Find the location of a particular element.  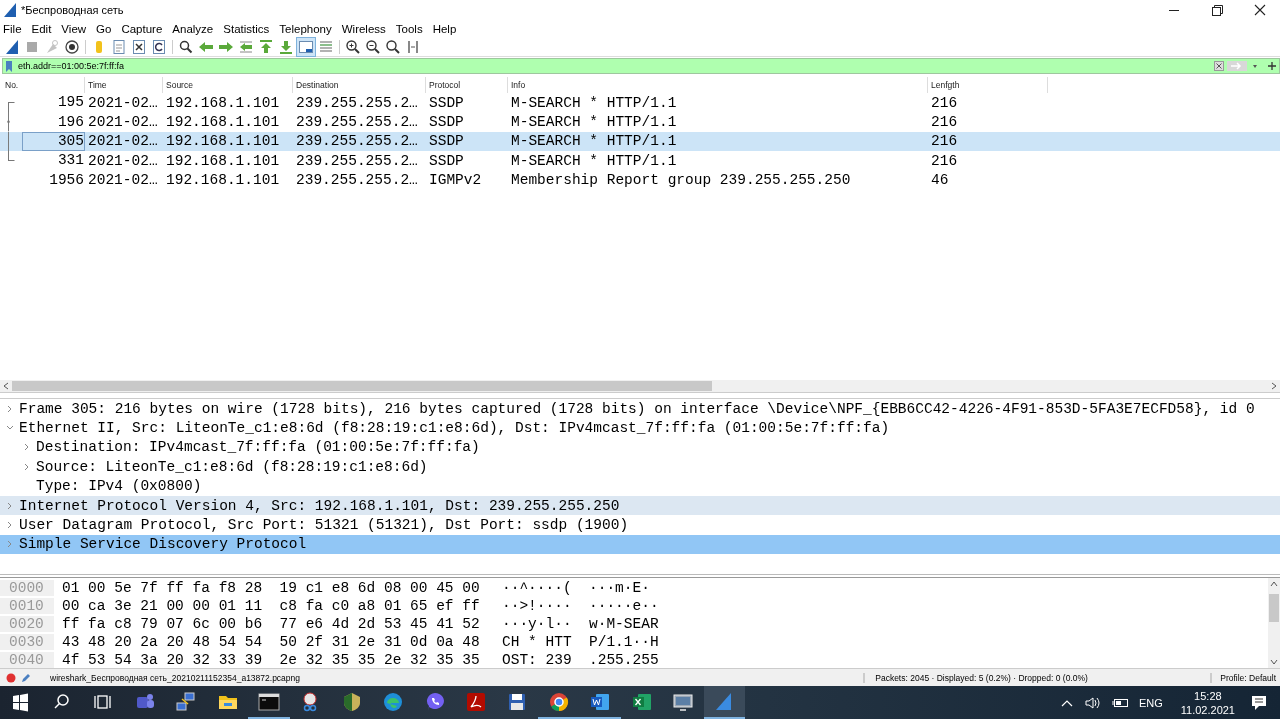

scroll-up-icon is located at coordinates (1274, 584).